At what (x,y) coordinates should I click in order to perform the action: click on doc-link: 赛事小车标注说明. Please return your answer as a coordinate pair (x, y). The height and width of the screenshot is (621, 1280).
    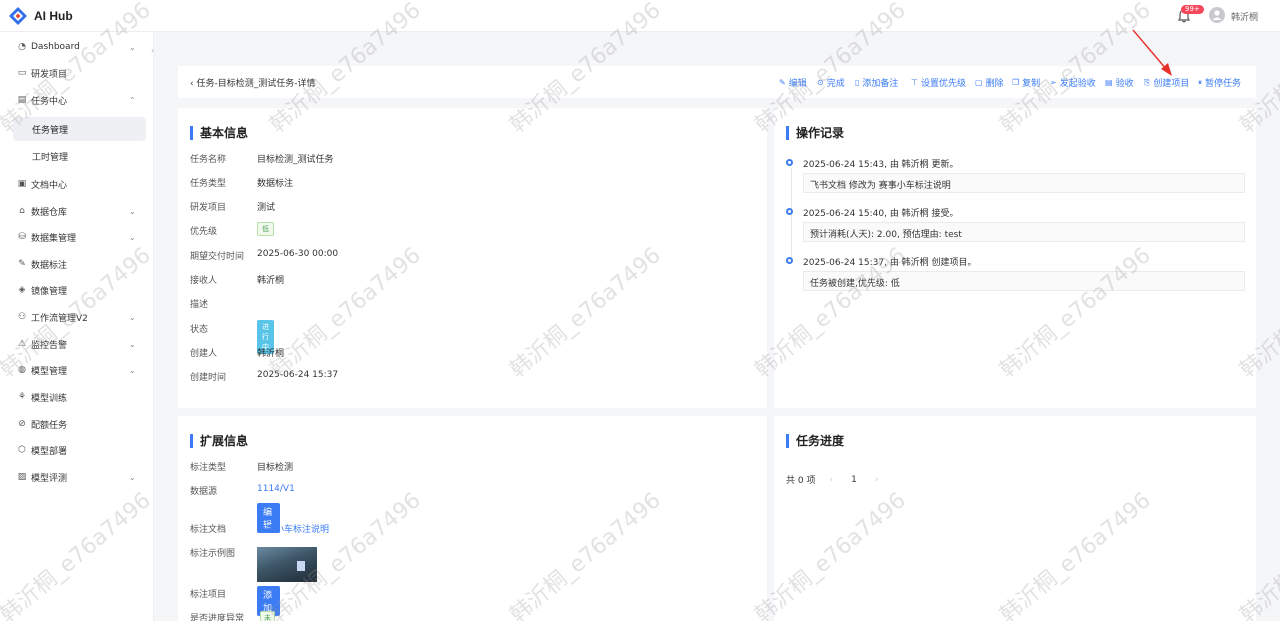
    Looking at the image, I should click on (293, 528).